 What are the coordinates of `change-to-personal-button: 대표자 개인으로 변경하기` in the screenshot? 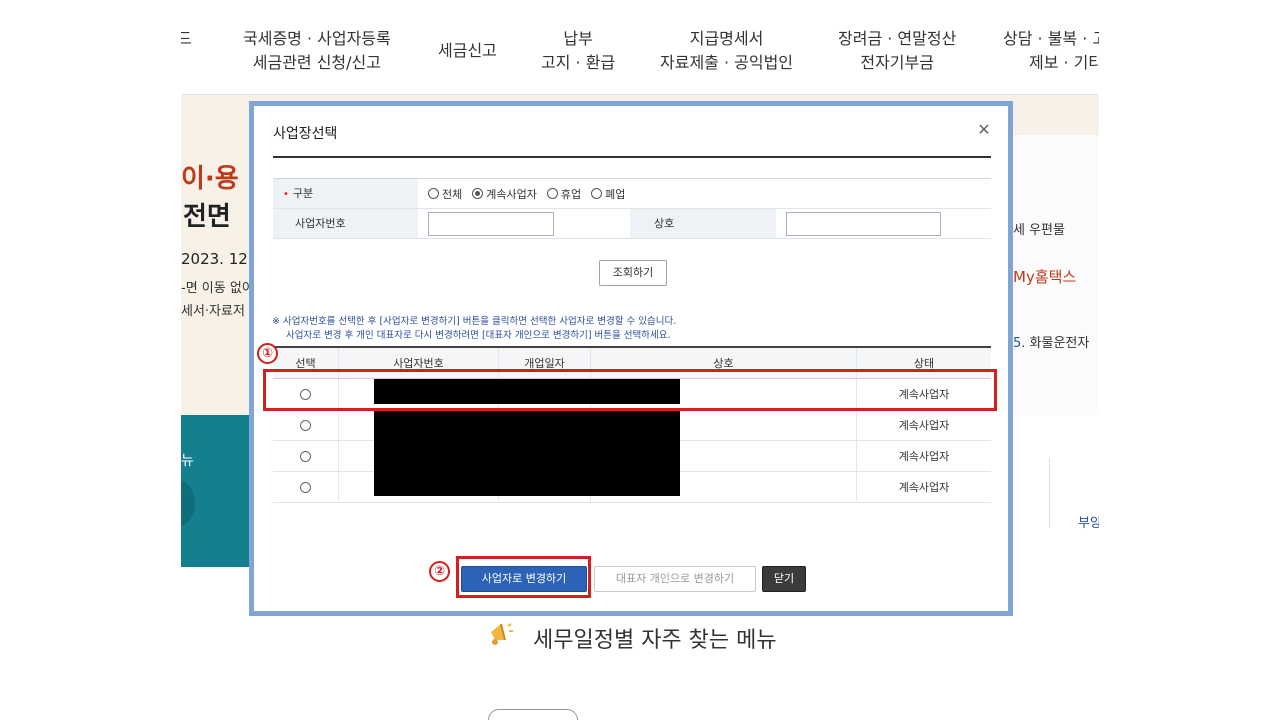 It's located at (675, 579).